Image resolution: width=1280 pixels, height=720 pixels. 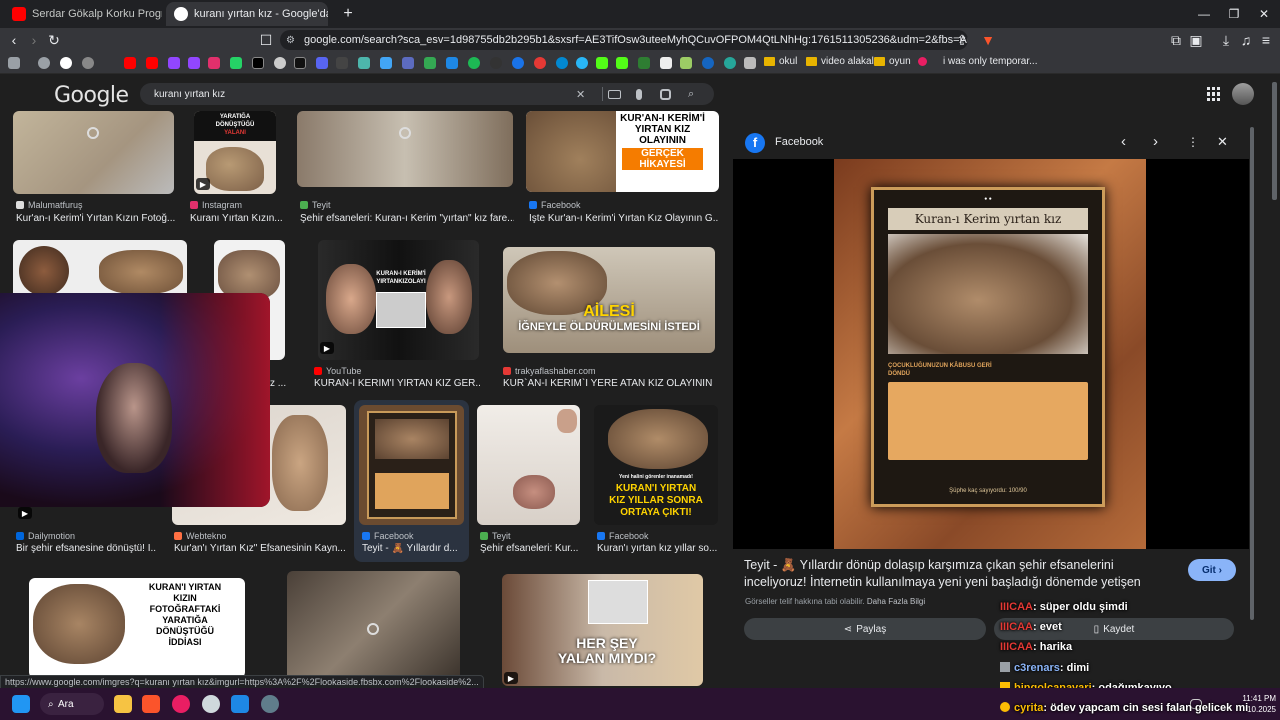 What do you see at coordinates (1196, 40) in the screenshot?
I see `sidebar-icon: ▣` at bounding box center [1196, 40].